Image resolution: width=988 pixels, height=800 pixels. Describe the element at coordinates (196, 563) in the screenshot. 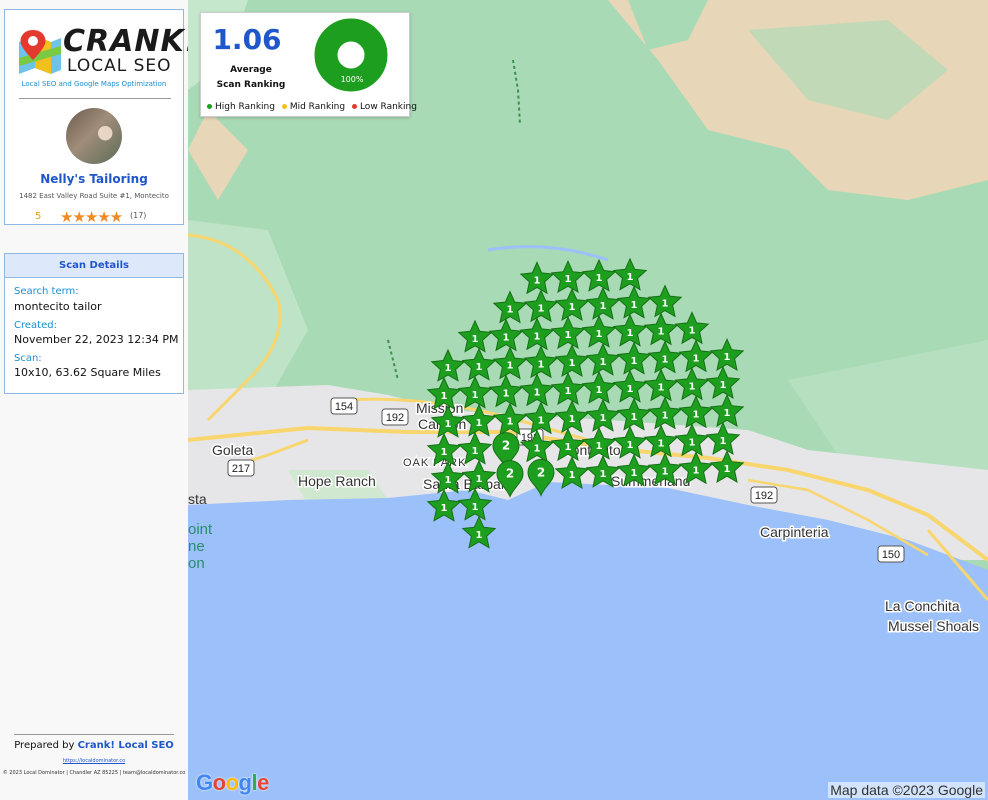

I see `map-label: on` at that location.